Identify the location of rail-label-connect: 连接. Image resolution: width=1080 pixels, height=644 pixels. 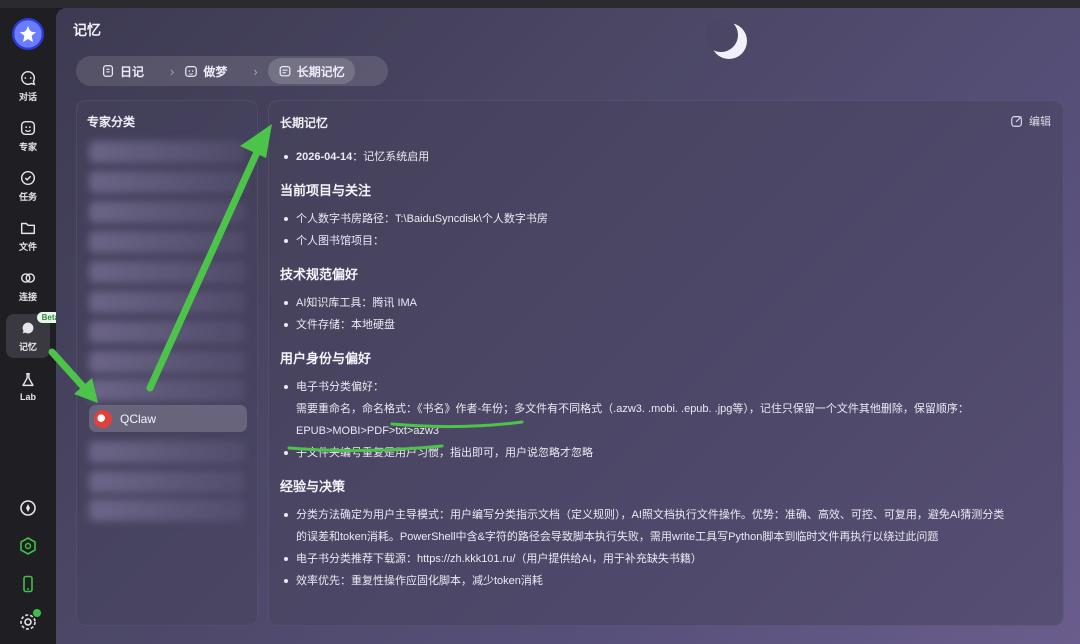
(27, 297).